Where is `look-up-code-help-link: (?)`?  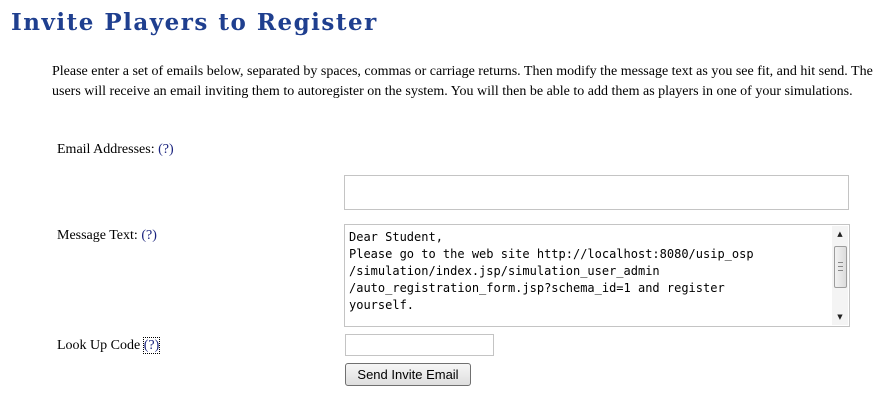
look-up-code-help-link: (?) is located at coordinates (151, 345).